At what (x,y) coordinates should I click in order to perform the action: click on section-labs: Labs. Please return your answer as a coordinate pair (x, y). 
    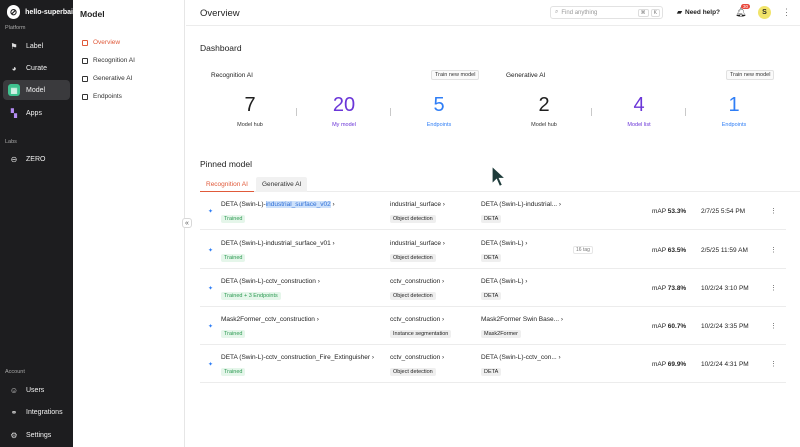
    Looking at the image, I should click on (11, 142).